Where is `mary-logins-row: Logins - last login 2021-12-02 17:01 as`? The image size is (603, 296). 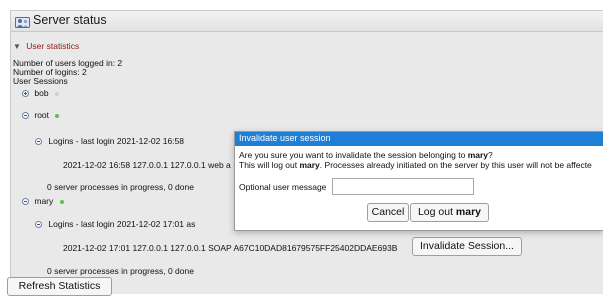 mary-logins-row: Logins - last login 2021-12-02 17:01 as is located at coordinates (115, 224).